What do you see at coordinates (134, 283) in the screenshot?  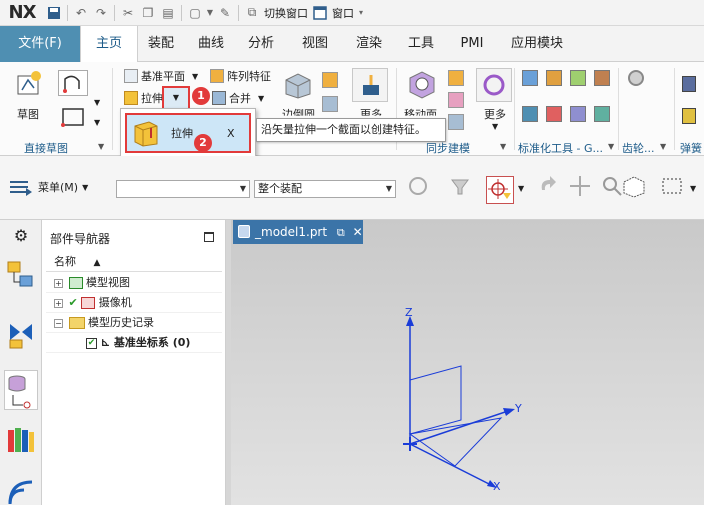 I see `tree-item-model-views: + 模型视图` at bounding box center [134, 283].